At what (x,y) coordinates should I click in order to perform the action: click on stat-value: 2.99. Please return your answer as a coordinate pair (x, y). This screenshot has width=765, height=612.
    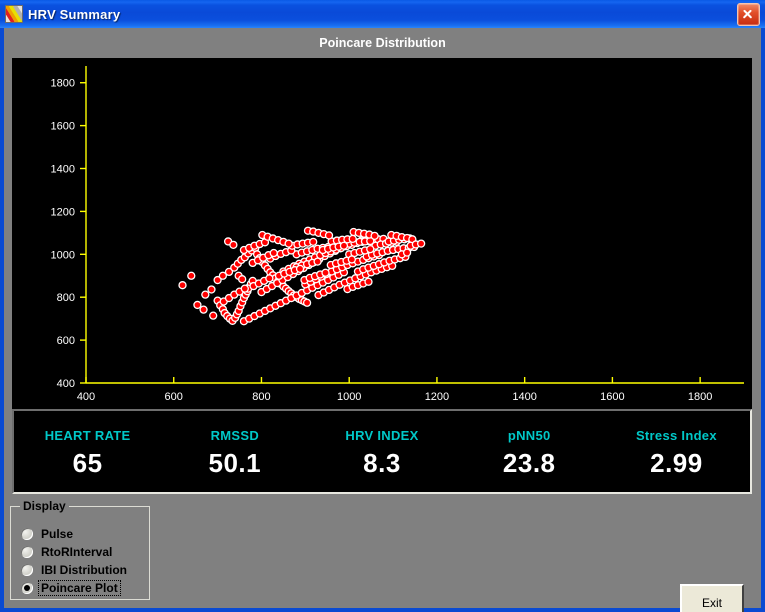
    Looking at the image, I should click on (676, 462).